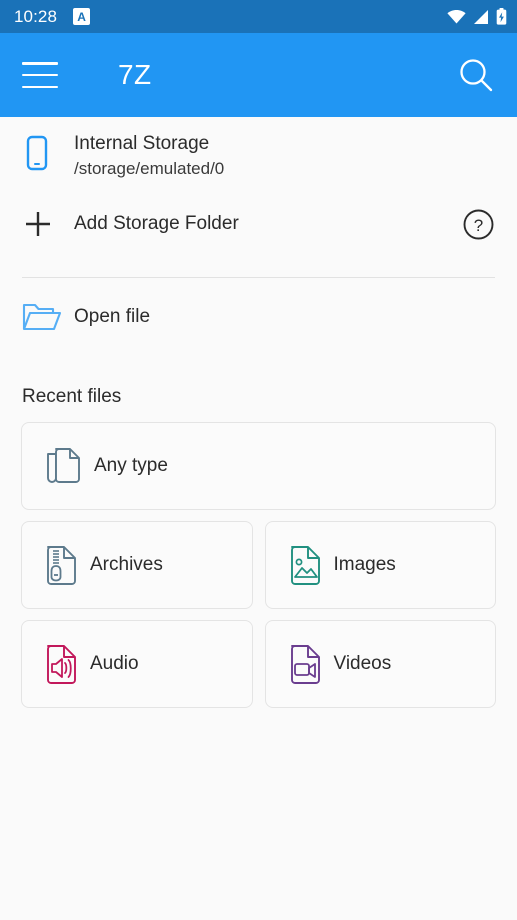  I want to click on battery-charging-icon, so click(501, 16).